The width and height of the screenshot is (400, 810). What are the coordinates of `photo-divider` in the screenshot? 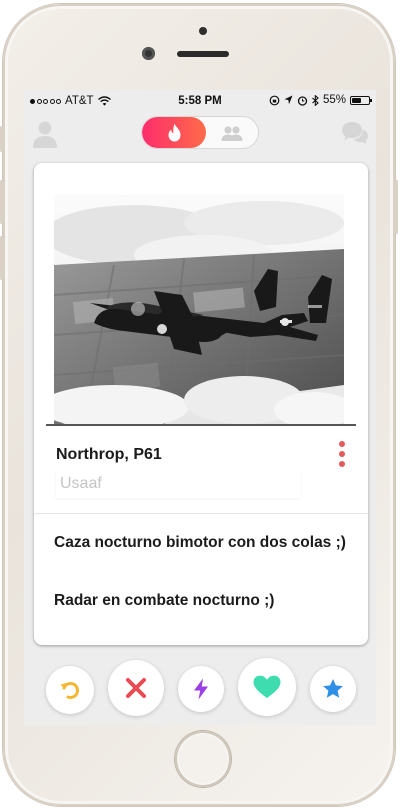 It's located at (201, 425).